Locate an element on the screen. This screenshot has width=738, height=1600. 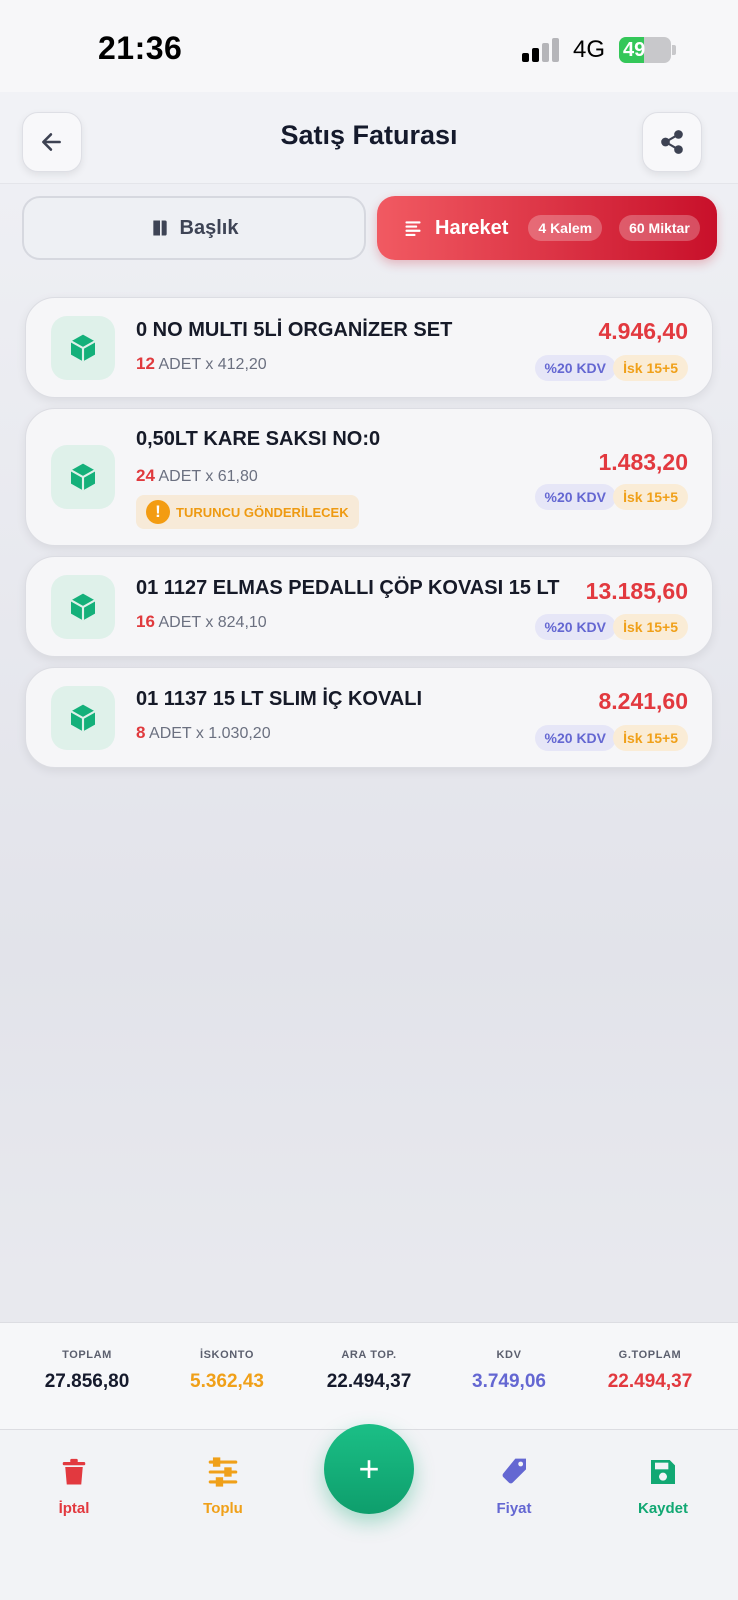
cancel-button: İptal is located at coordinates (74, 1484).